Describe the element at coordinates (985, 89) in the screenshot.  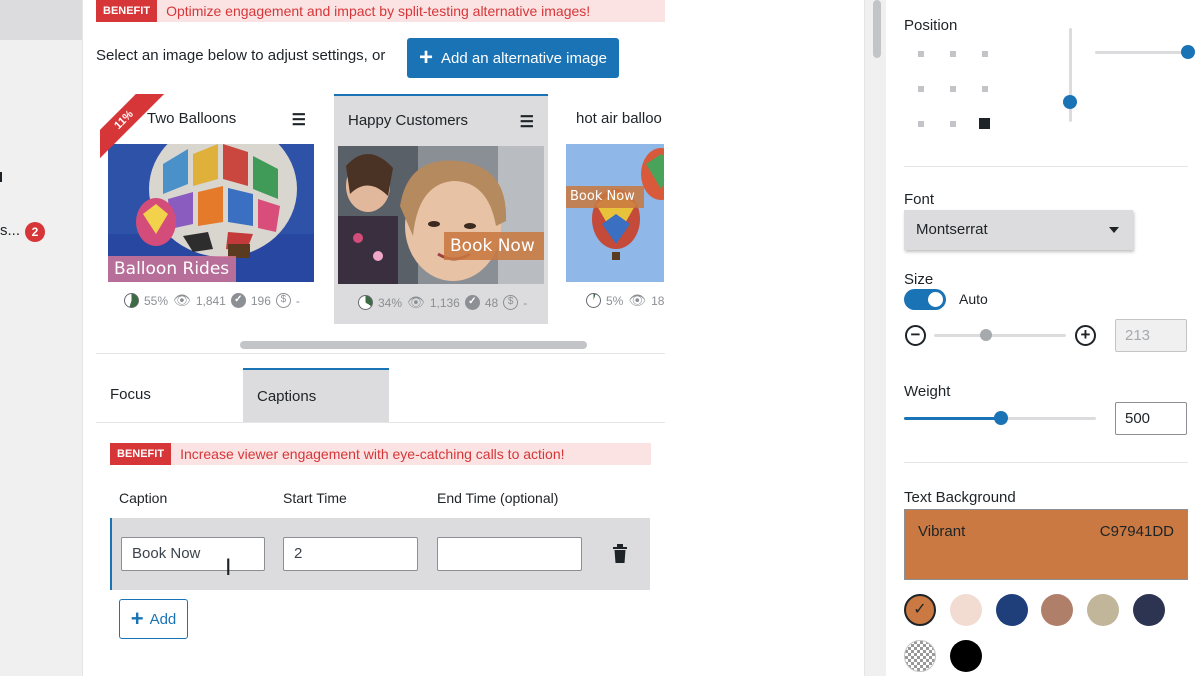
I see `position-middle-right` at that location.